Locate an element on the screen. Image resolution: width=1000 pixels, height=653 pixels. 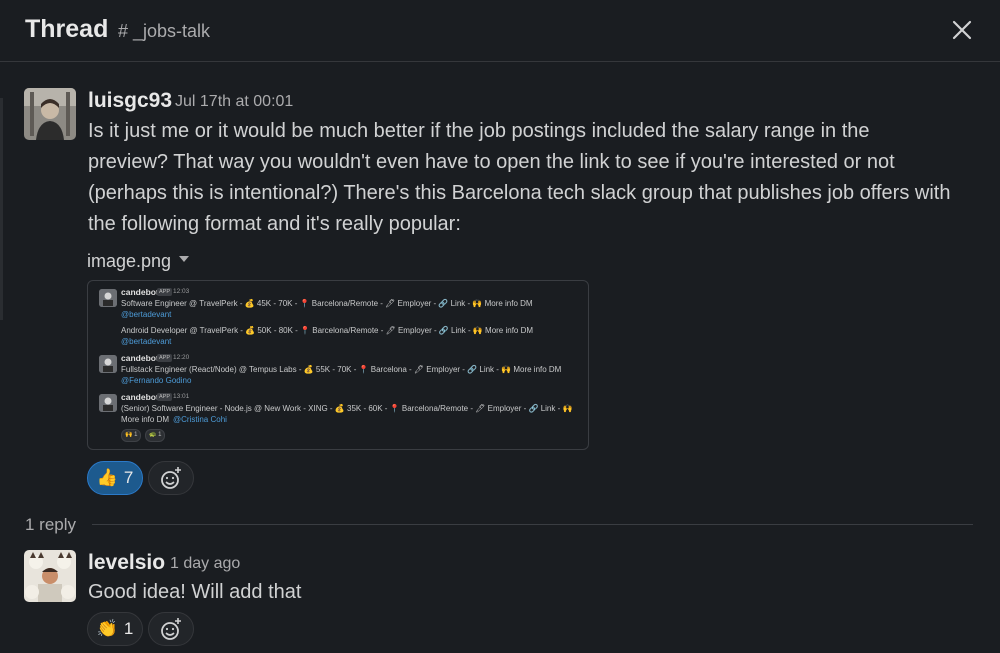
post-reaction: 🐢 1 is located at coordinates (155, 435).